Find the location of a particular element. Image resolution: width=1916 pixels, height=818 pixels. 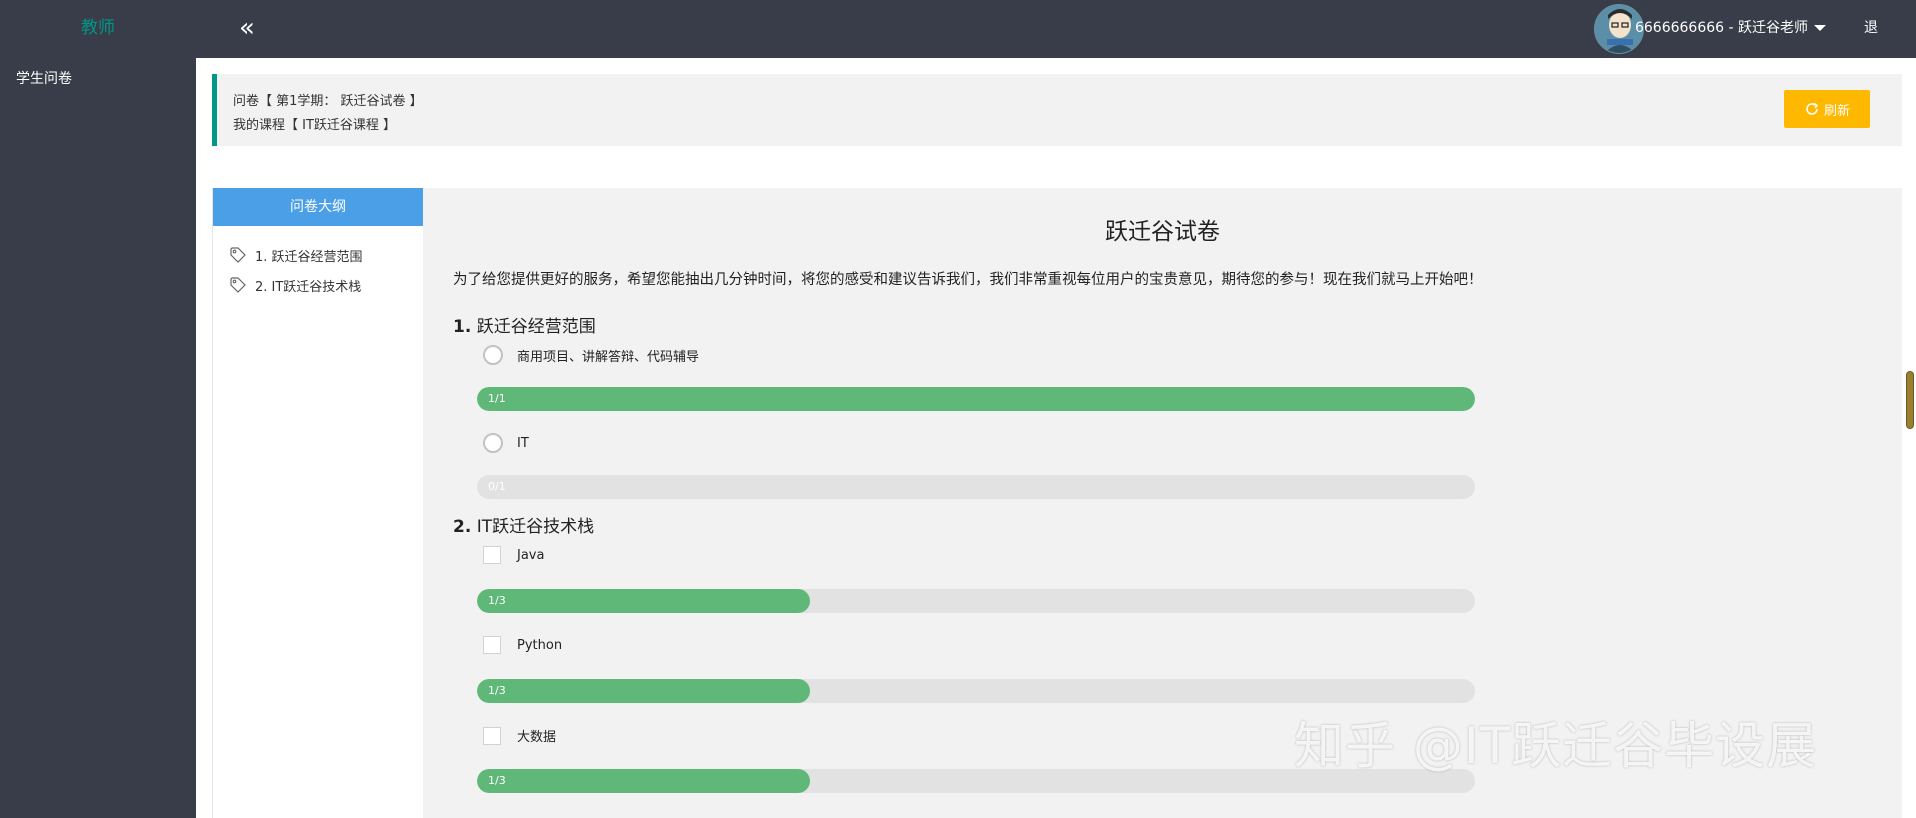

option-label: Java is located at coordinates (531, 555).